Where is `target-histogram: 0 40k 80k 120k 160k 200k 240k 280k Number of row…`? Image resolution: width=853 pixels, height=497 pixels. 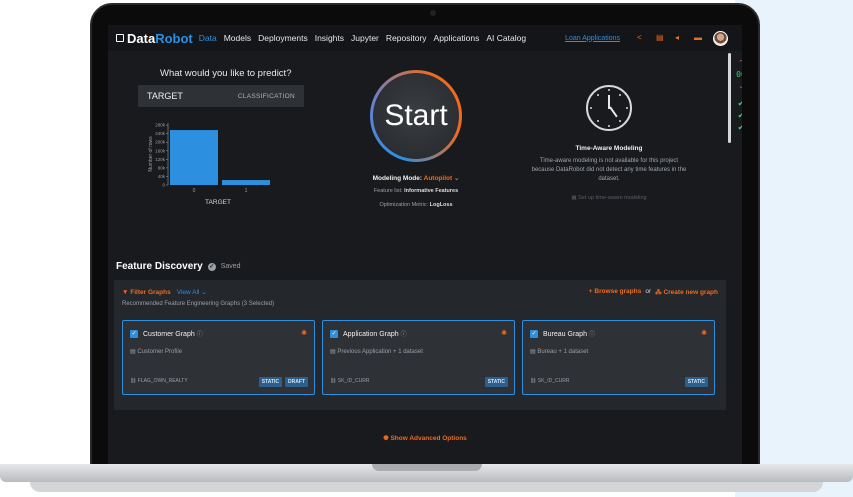 target-histogram: 0 40k 80k 120k 160k 200k 240k 280k Number of row… is located at coordinates (209, 164).